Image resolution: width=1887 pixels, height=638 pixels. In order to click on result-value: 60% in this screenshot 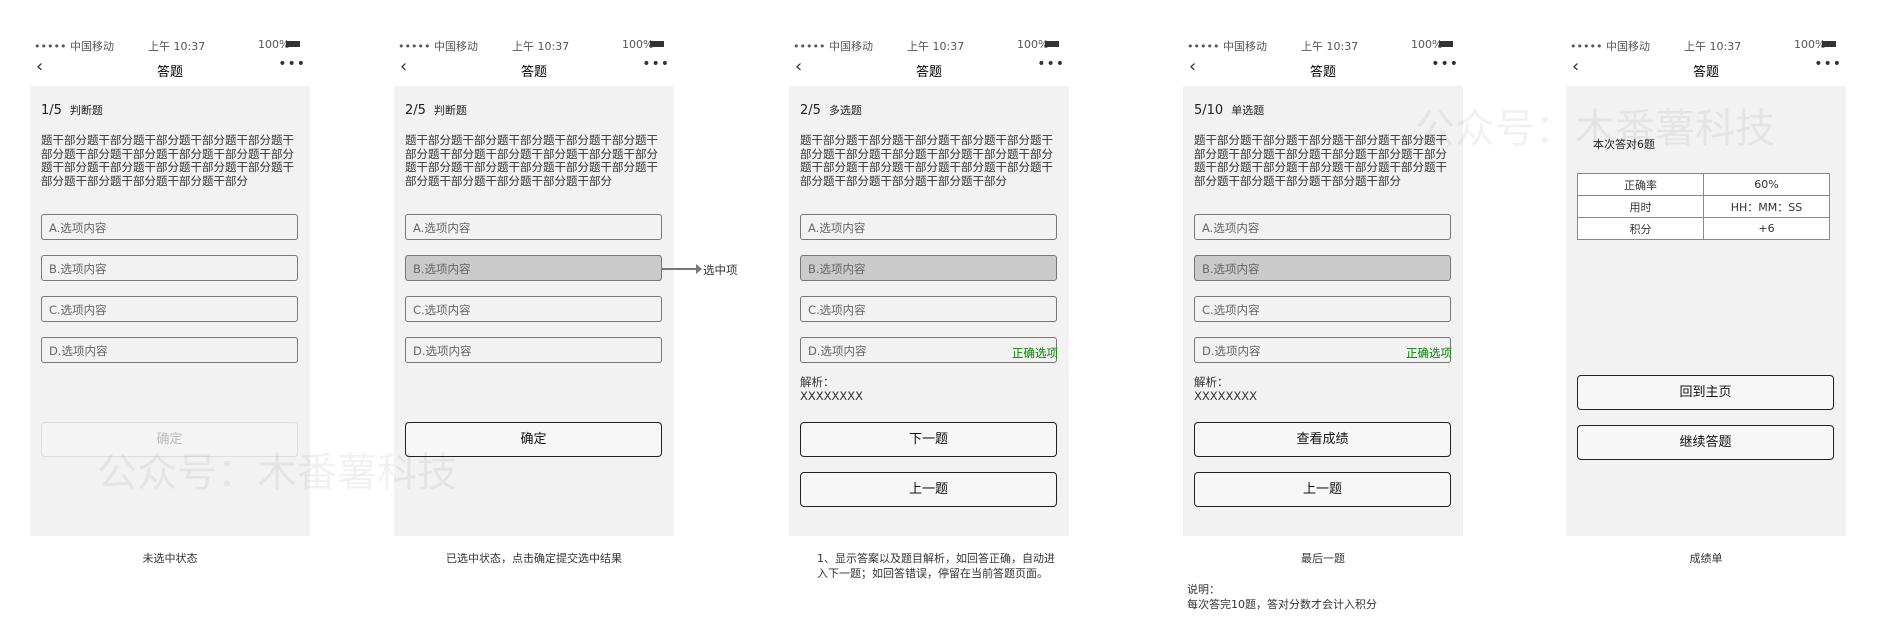, I will do `click(1766, 184)`.